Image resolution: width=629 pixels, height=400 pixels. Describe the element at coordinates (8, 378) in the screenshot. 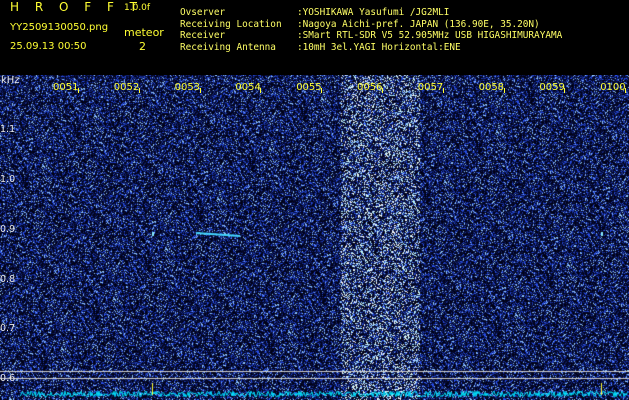

I see `freq-tick-label: 0.6` at that location.